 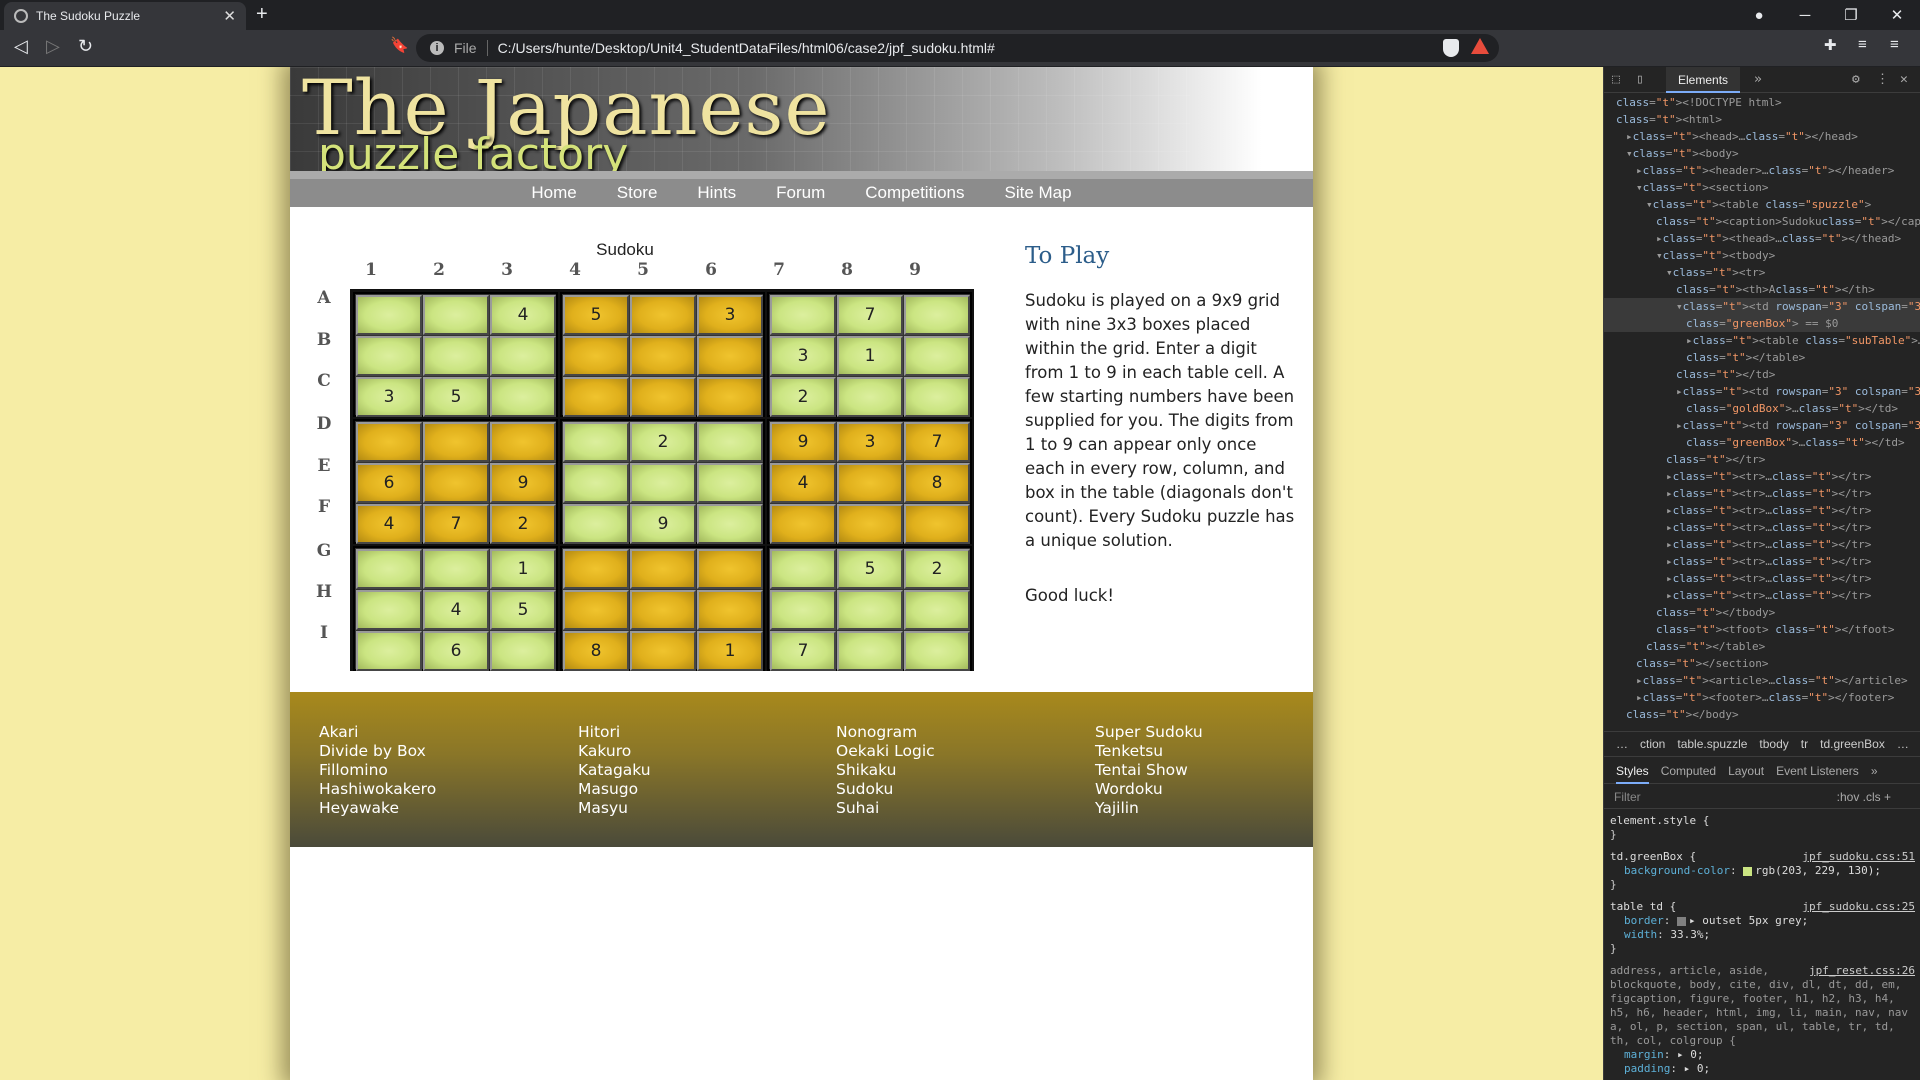 What do you see at coordinates (1762, 170) in the screenshot?
I see `dom-node: ▸class="t"><header>…class="t"></header>` at bounding box center [1762, 170].